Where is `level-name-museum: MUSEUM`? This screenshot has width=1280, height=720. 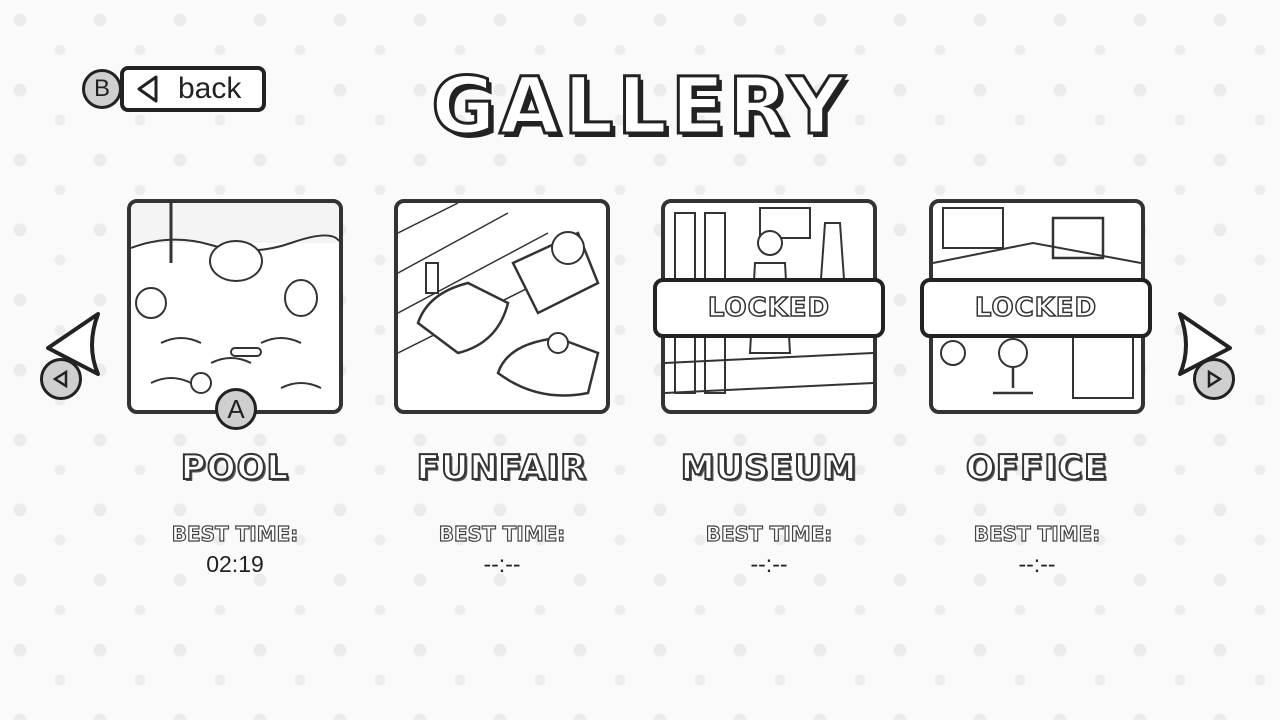 level-name-museum: MUSEUM is located at coordinates (769, 468).